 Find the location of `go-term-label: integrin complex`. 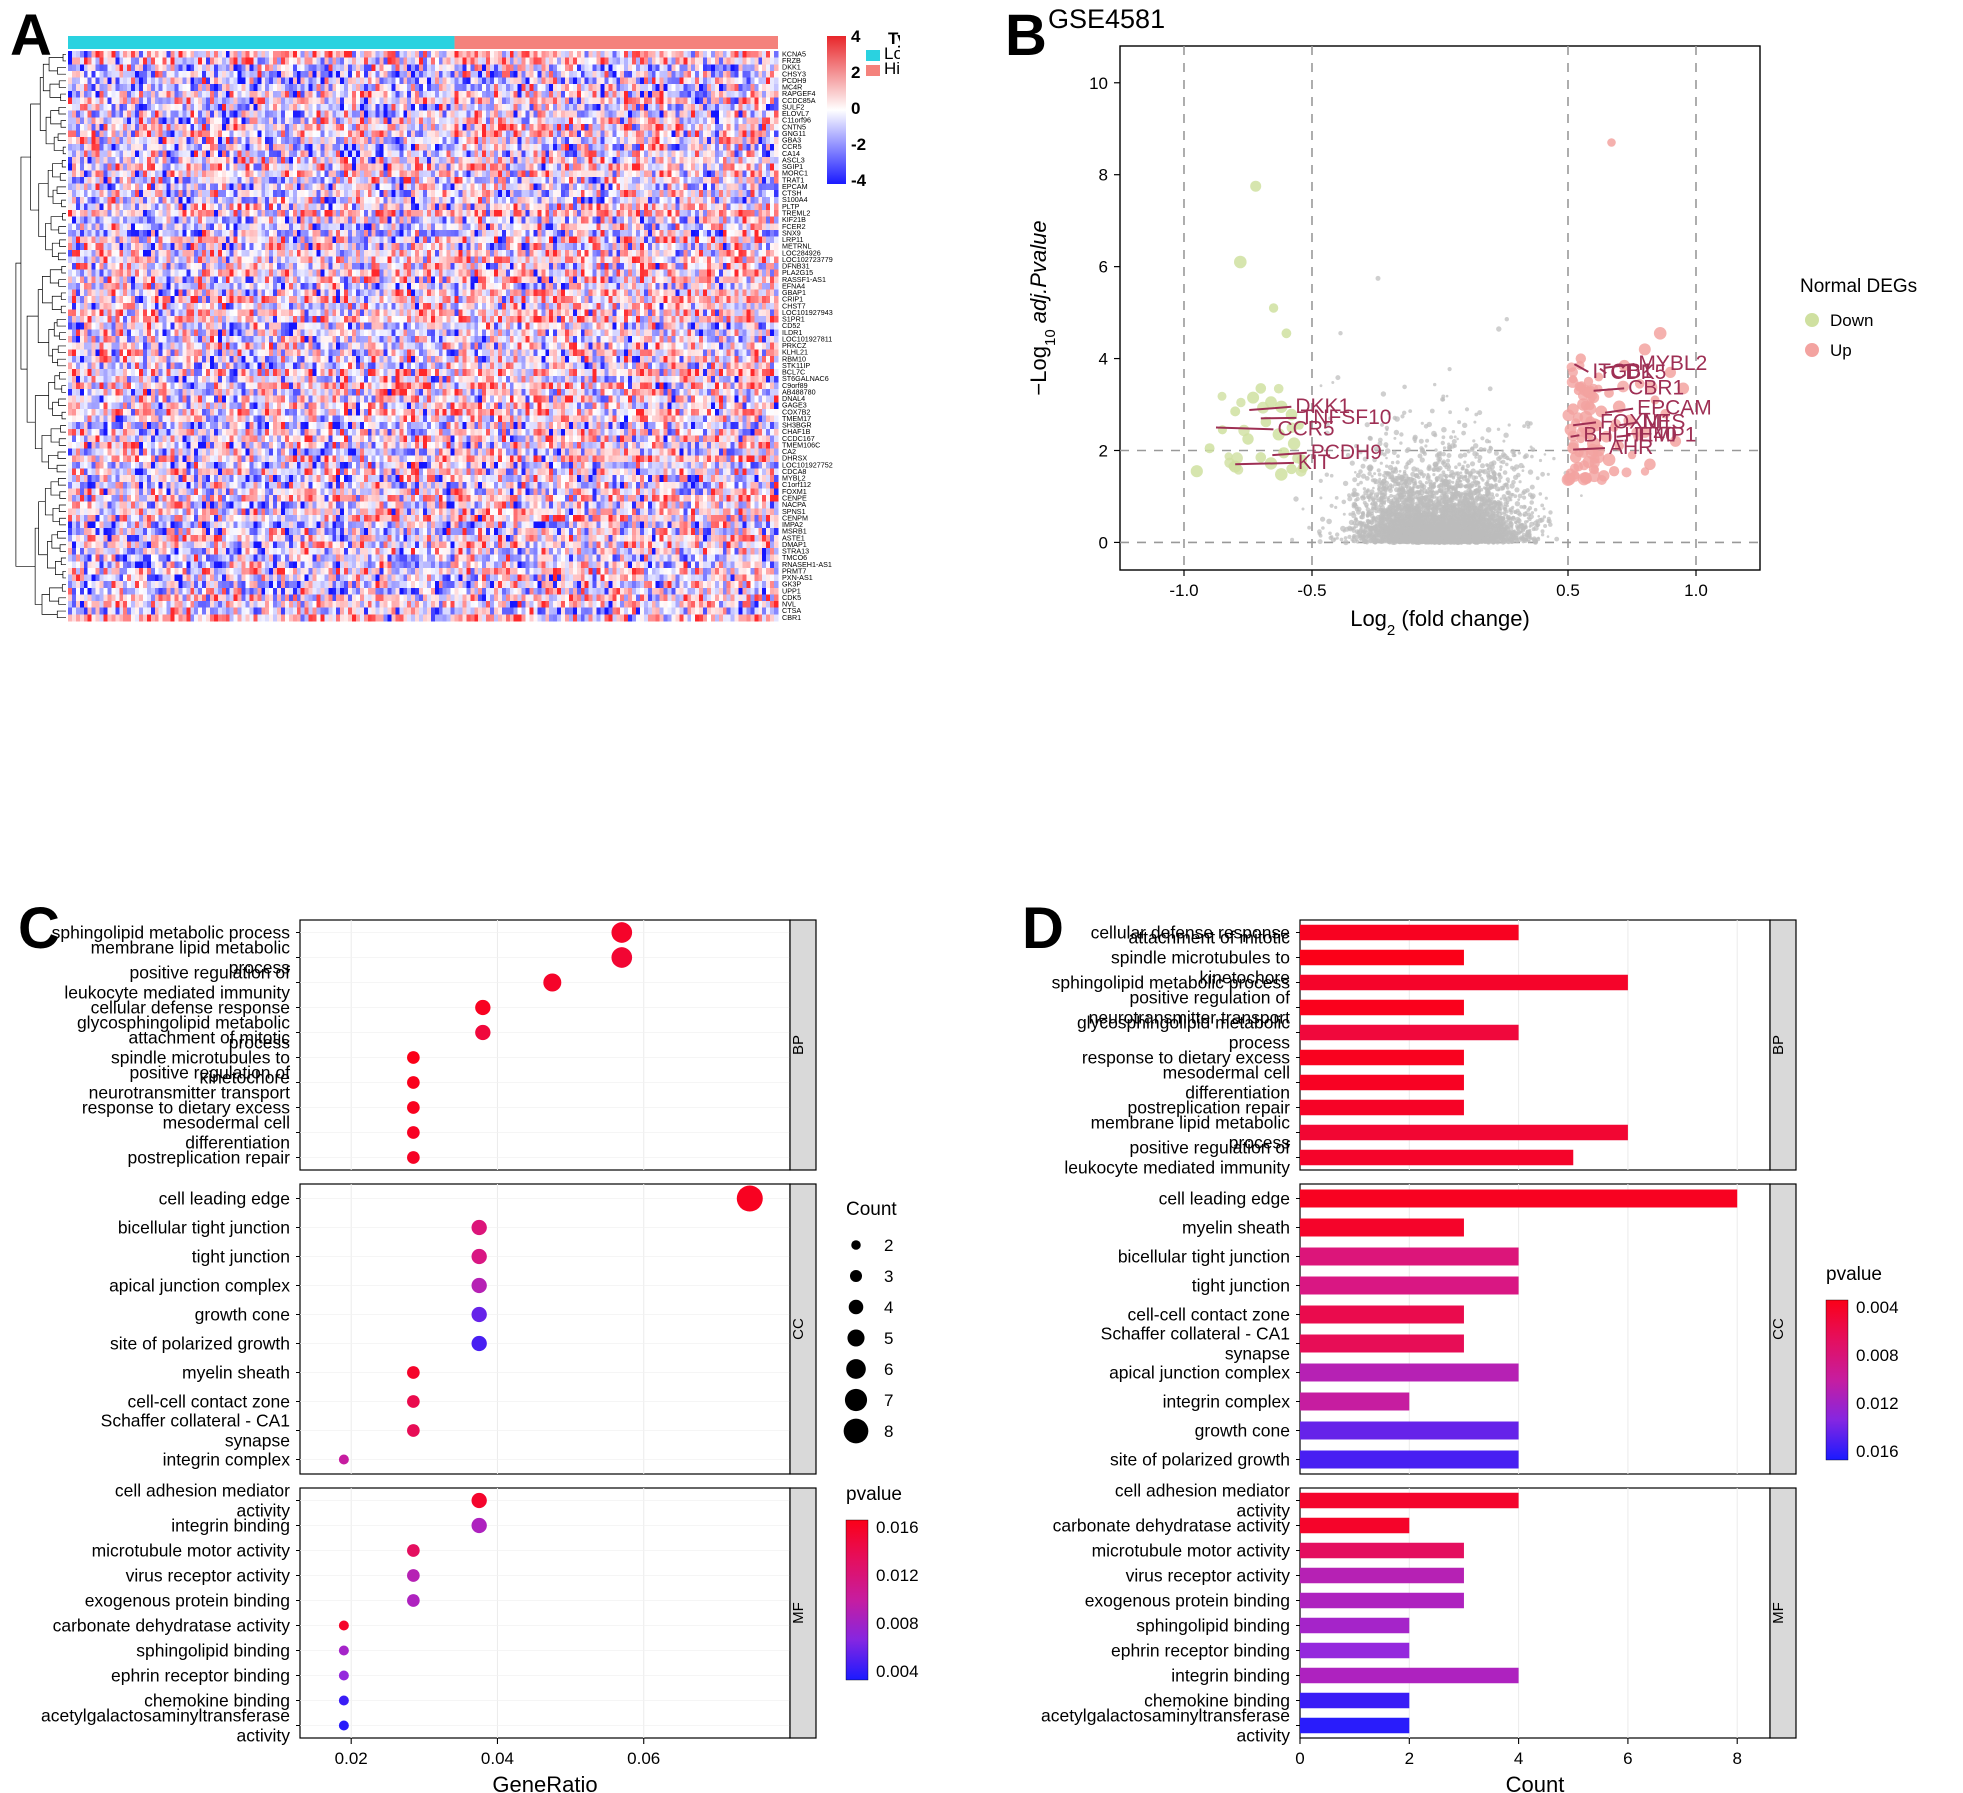

go-term-label: integrin complex is located at coordinates (227, 1460).